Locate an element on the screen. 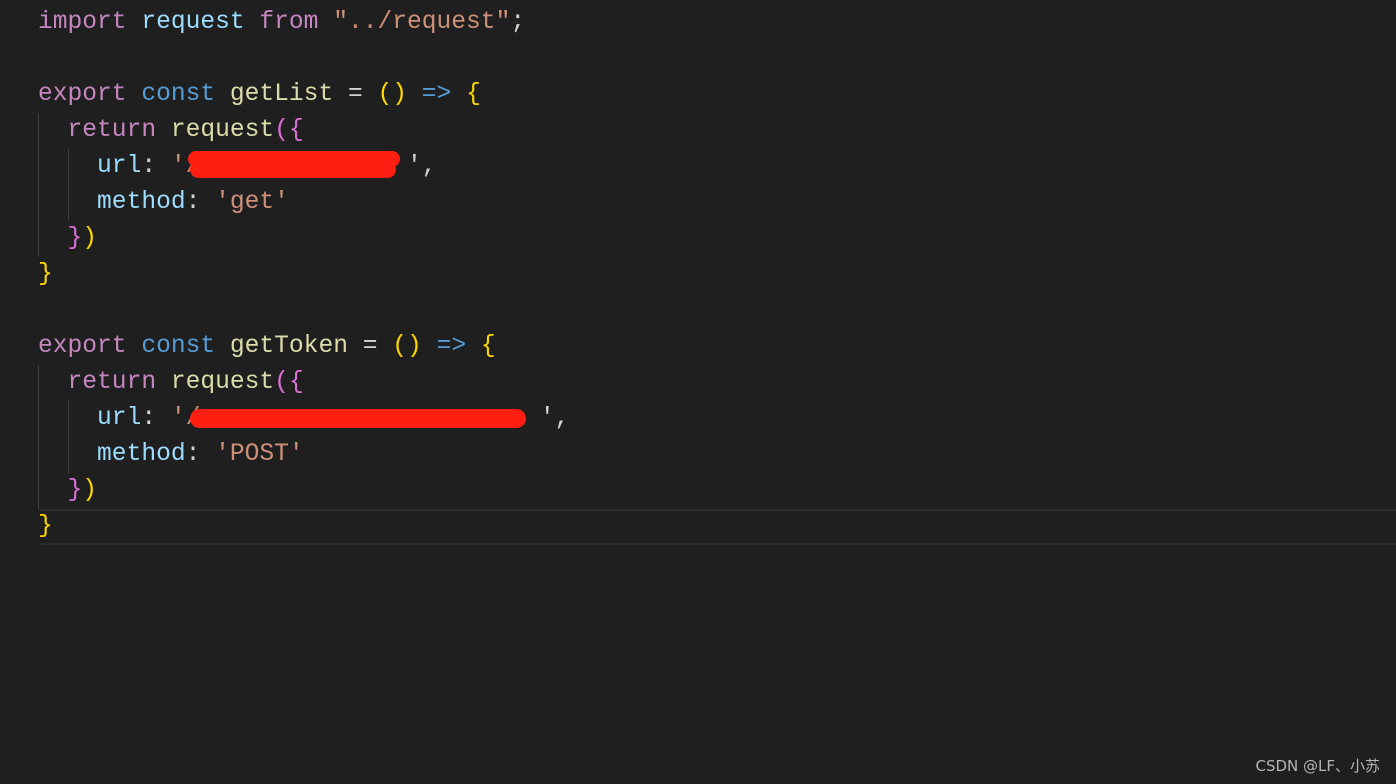 The height and width of the screenshot is (784, 1396). function-name: getList is located at coordinates (281, 94).